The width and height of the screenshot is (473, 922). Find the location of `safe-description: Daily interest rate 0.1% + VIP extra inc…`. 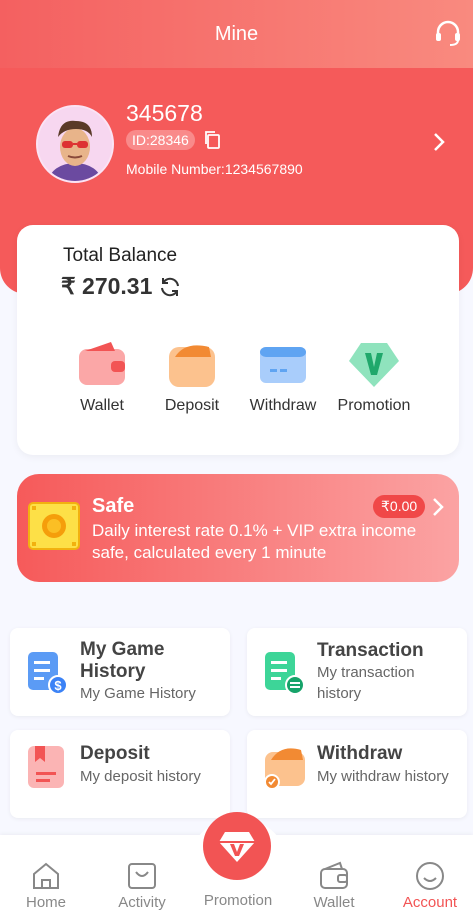

safe-description: Daily interest rate 0.1% + VIP extra inc… is located at coordinates (254, 541).